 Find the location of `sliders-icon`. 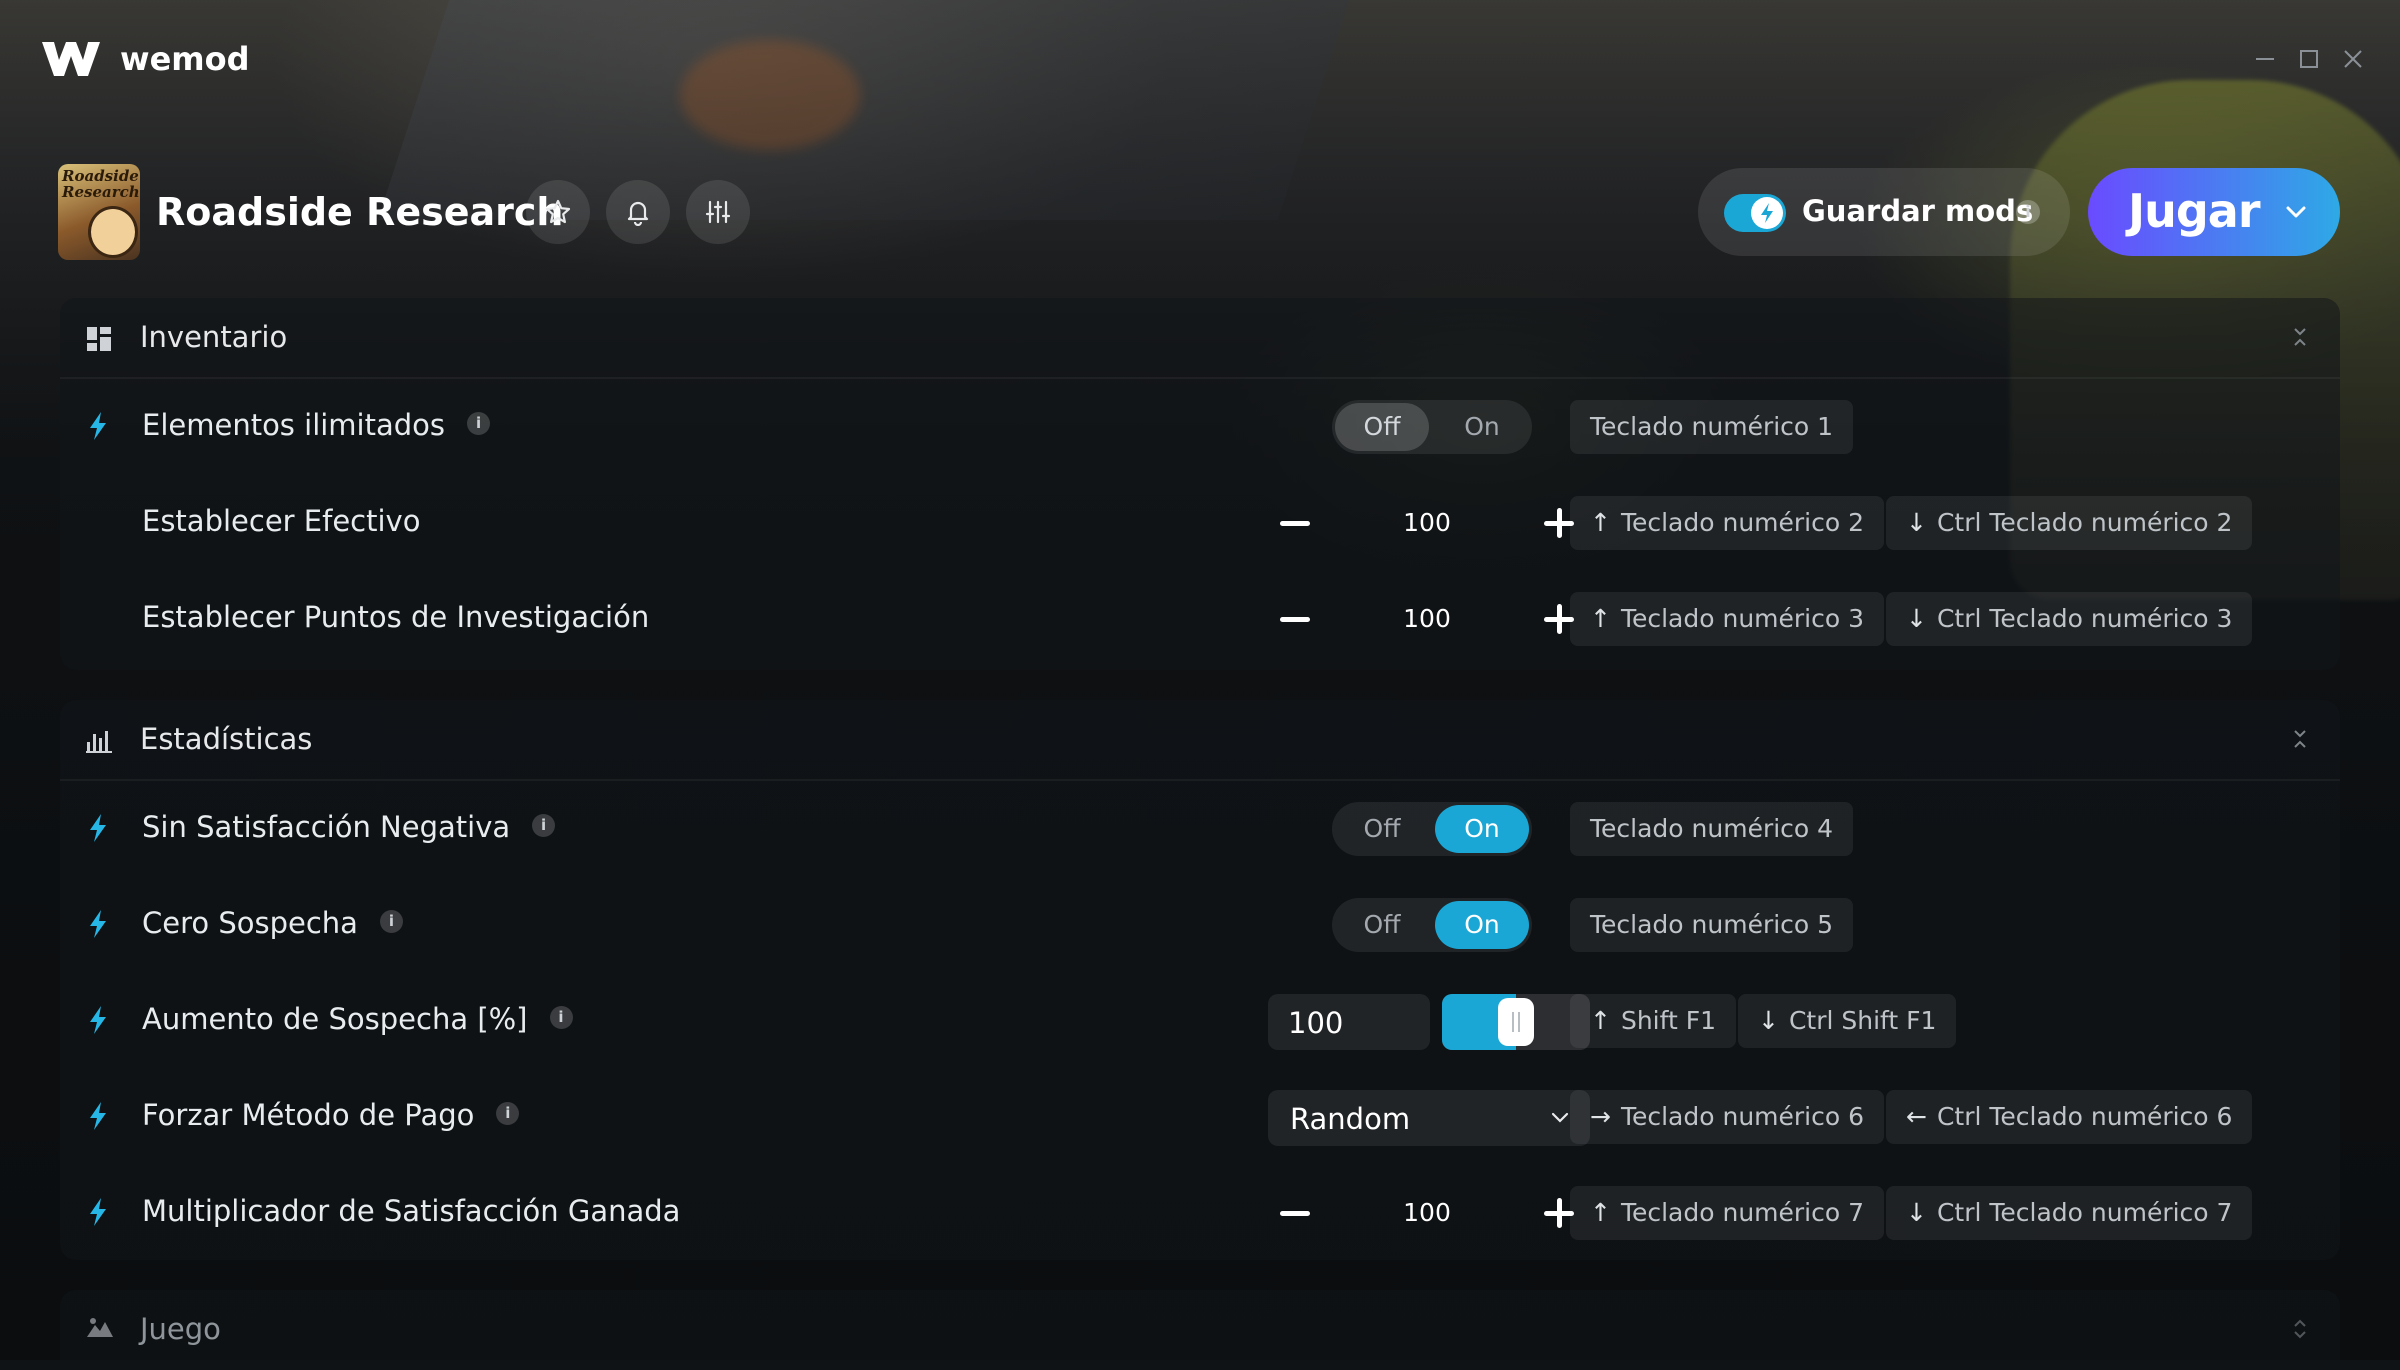

sliders-icon is located at coordinates (718, 212).